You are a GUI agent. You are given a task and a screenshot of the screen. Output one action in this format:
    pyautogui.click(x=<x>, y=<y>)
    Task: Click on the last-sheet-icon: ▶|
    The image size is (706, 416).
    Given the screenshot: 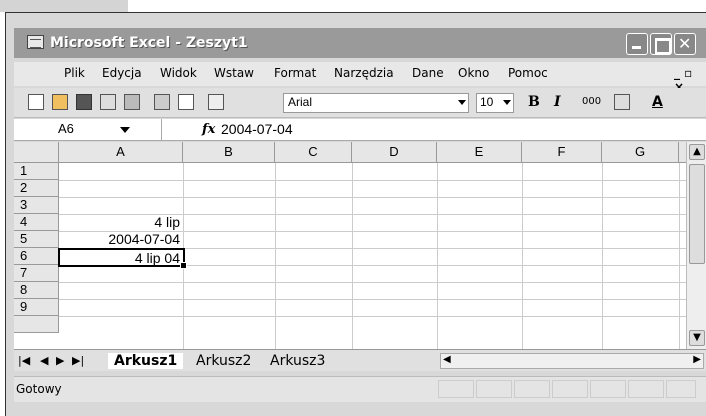 What is the action you would take?
    pyautogui.click(x=78, y=360)
    